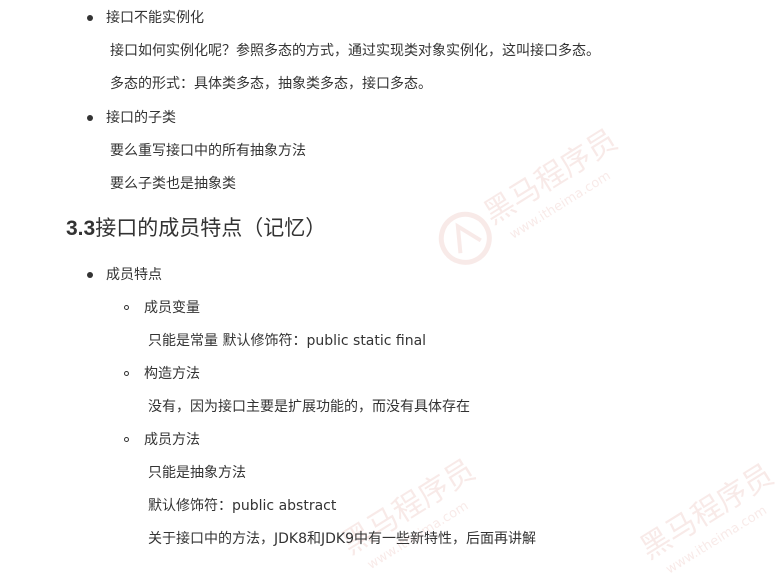 This screenshot has height=584, width=775. Describe the element at coordinates (134, 275) in the screenshot. I see `bullet-title-member-features: 成员特点` at that location.